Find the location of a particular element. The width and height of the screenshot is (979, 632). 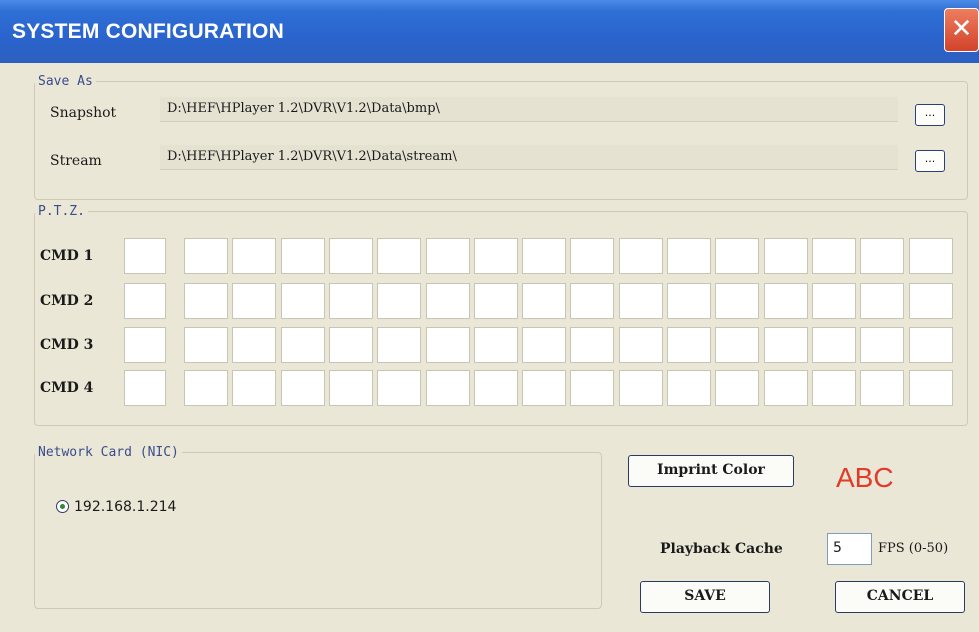

nic-ip-label: 192.168.1.214 is located at coordinates (125, 507).